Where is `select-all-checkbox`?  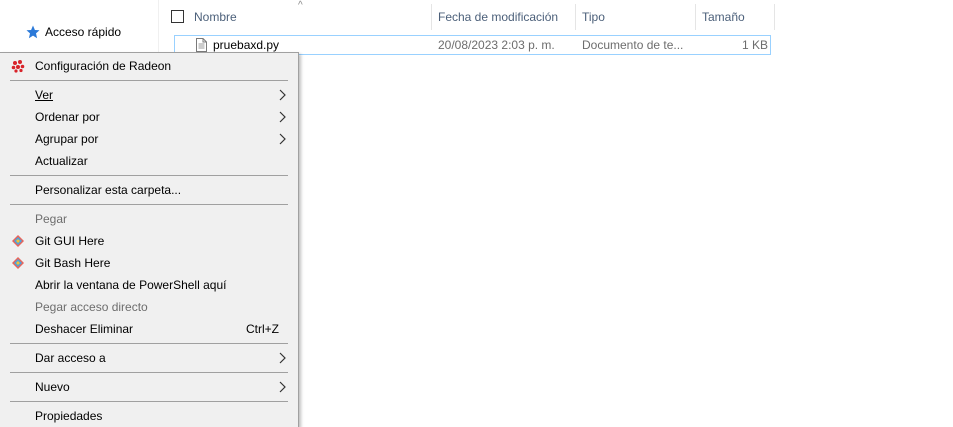 select-all-checkbox is located at coordinates (177, 16).